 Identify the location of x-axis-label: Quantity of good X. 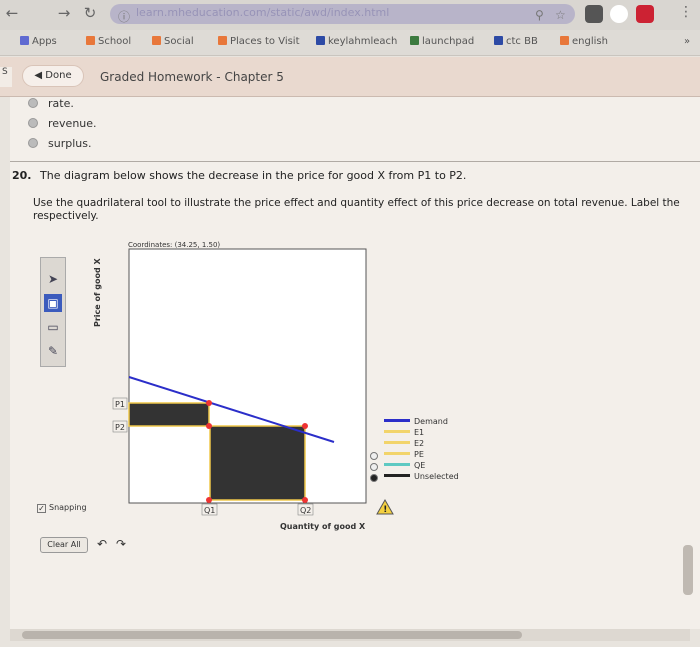
(323, 526).